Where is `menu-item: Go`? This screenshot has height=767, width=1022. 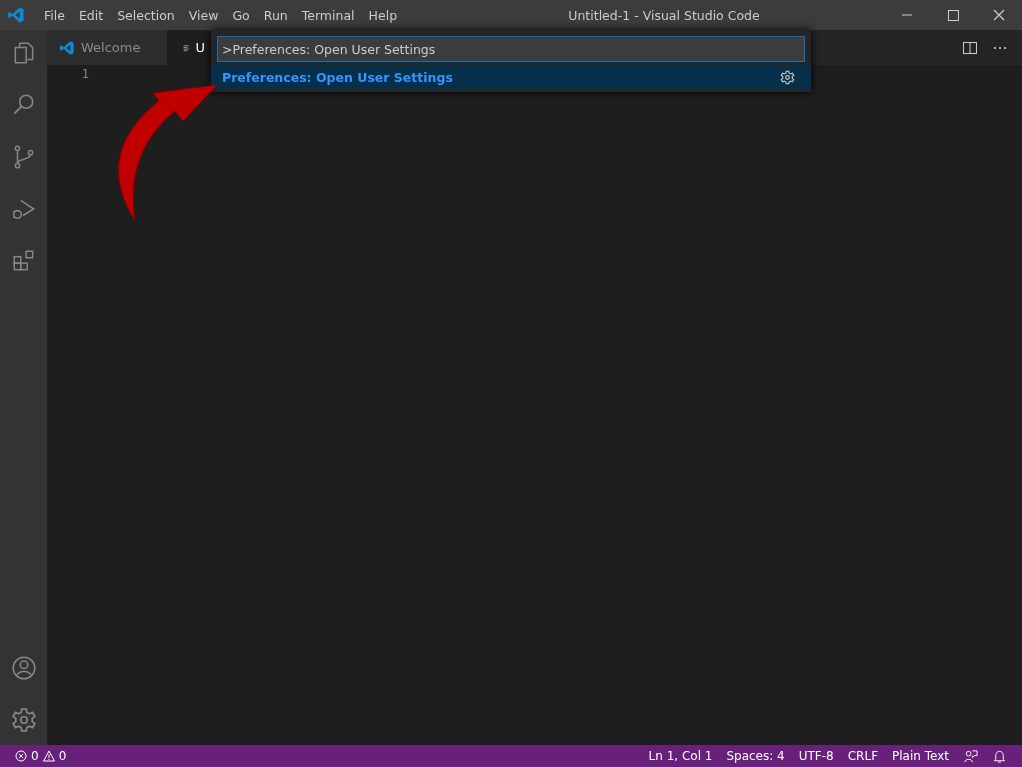
menu-item: Go is located at coordinates (241, 15).